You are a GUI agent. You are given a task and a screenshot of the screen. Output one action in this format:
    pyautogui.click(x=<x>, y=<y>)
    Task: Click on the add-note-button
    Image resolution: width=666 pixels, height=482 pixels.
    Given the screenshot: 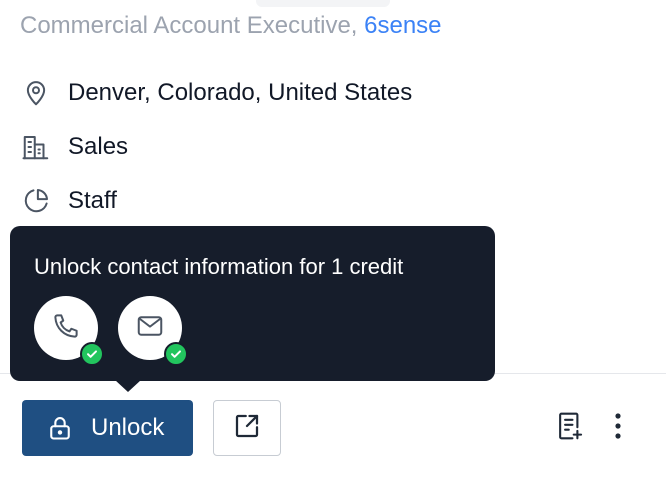 What is the action you would take?
    pyautogui.click(x=570, y=428)
    